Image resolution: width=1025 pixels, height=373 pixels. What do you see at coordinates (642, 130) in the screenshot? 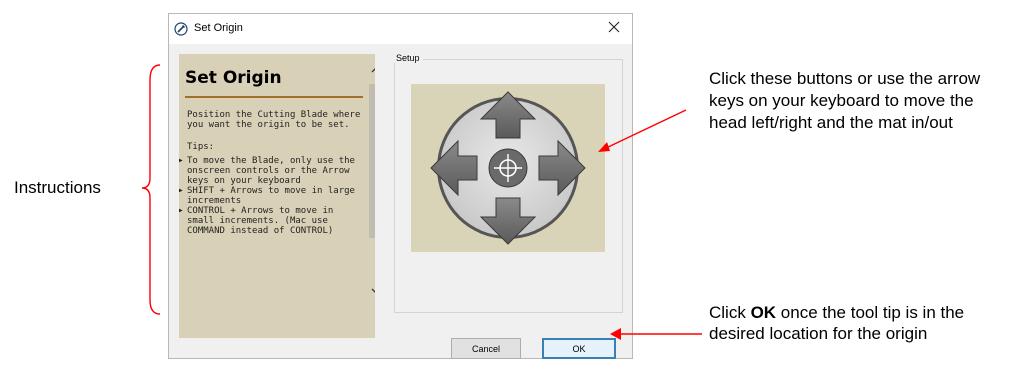
I see `annotation-arrow-control` at bounding box center [642, 130].